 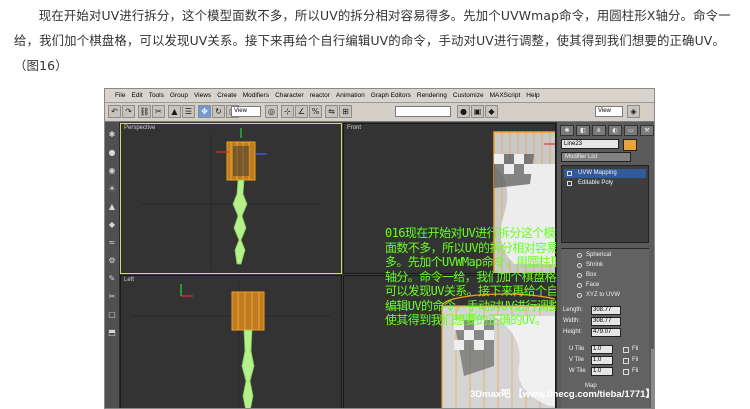 I want to click on create-icon: ✱, so click(x=112, y=135).